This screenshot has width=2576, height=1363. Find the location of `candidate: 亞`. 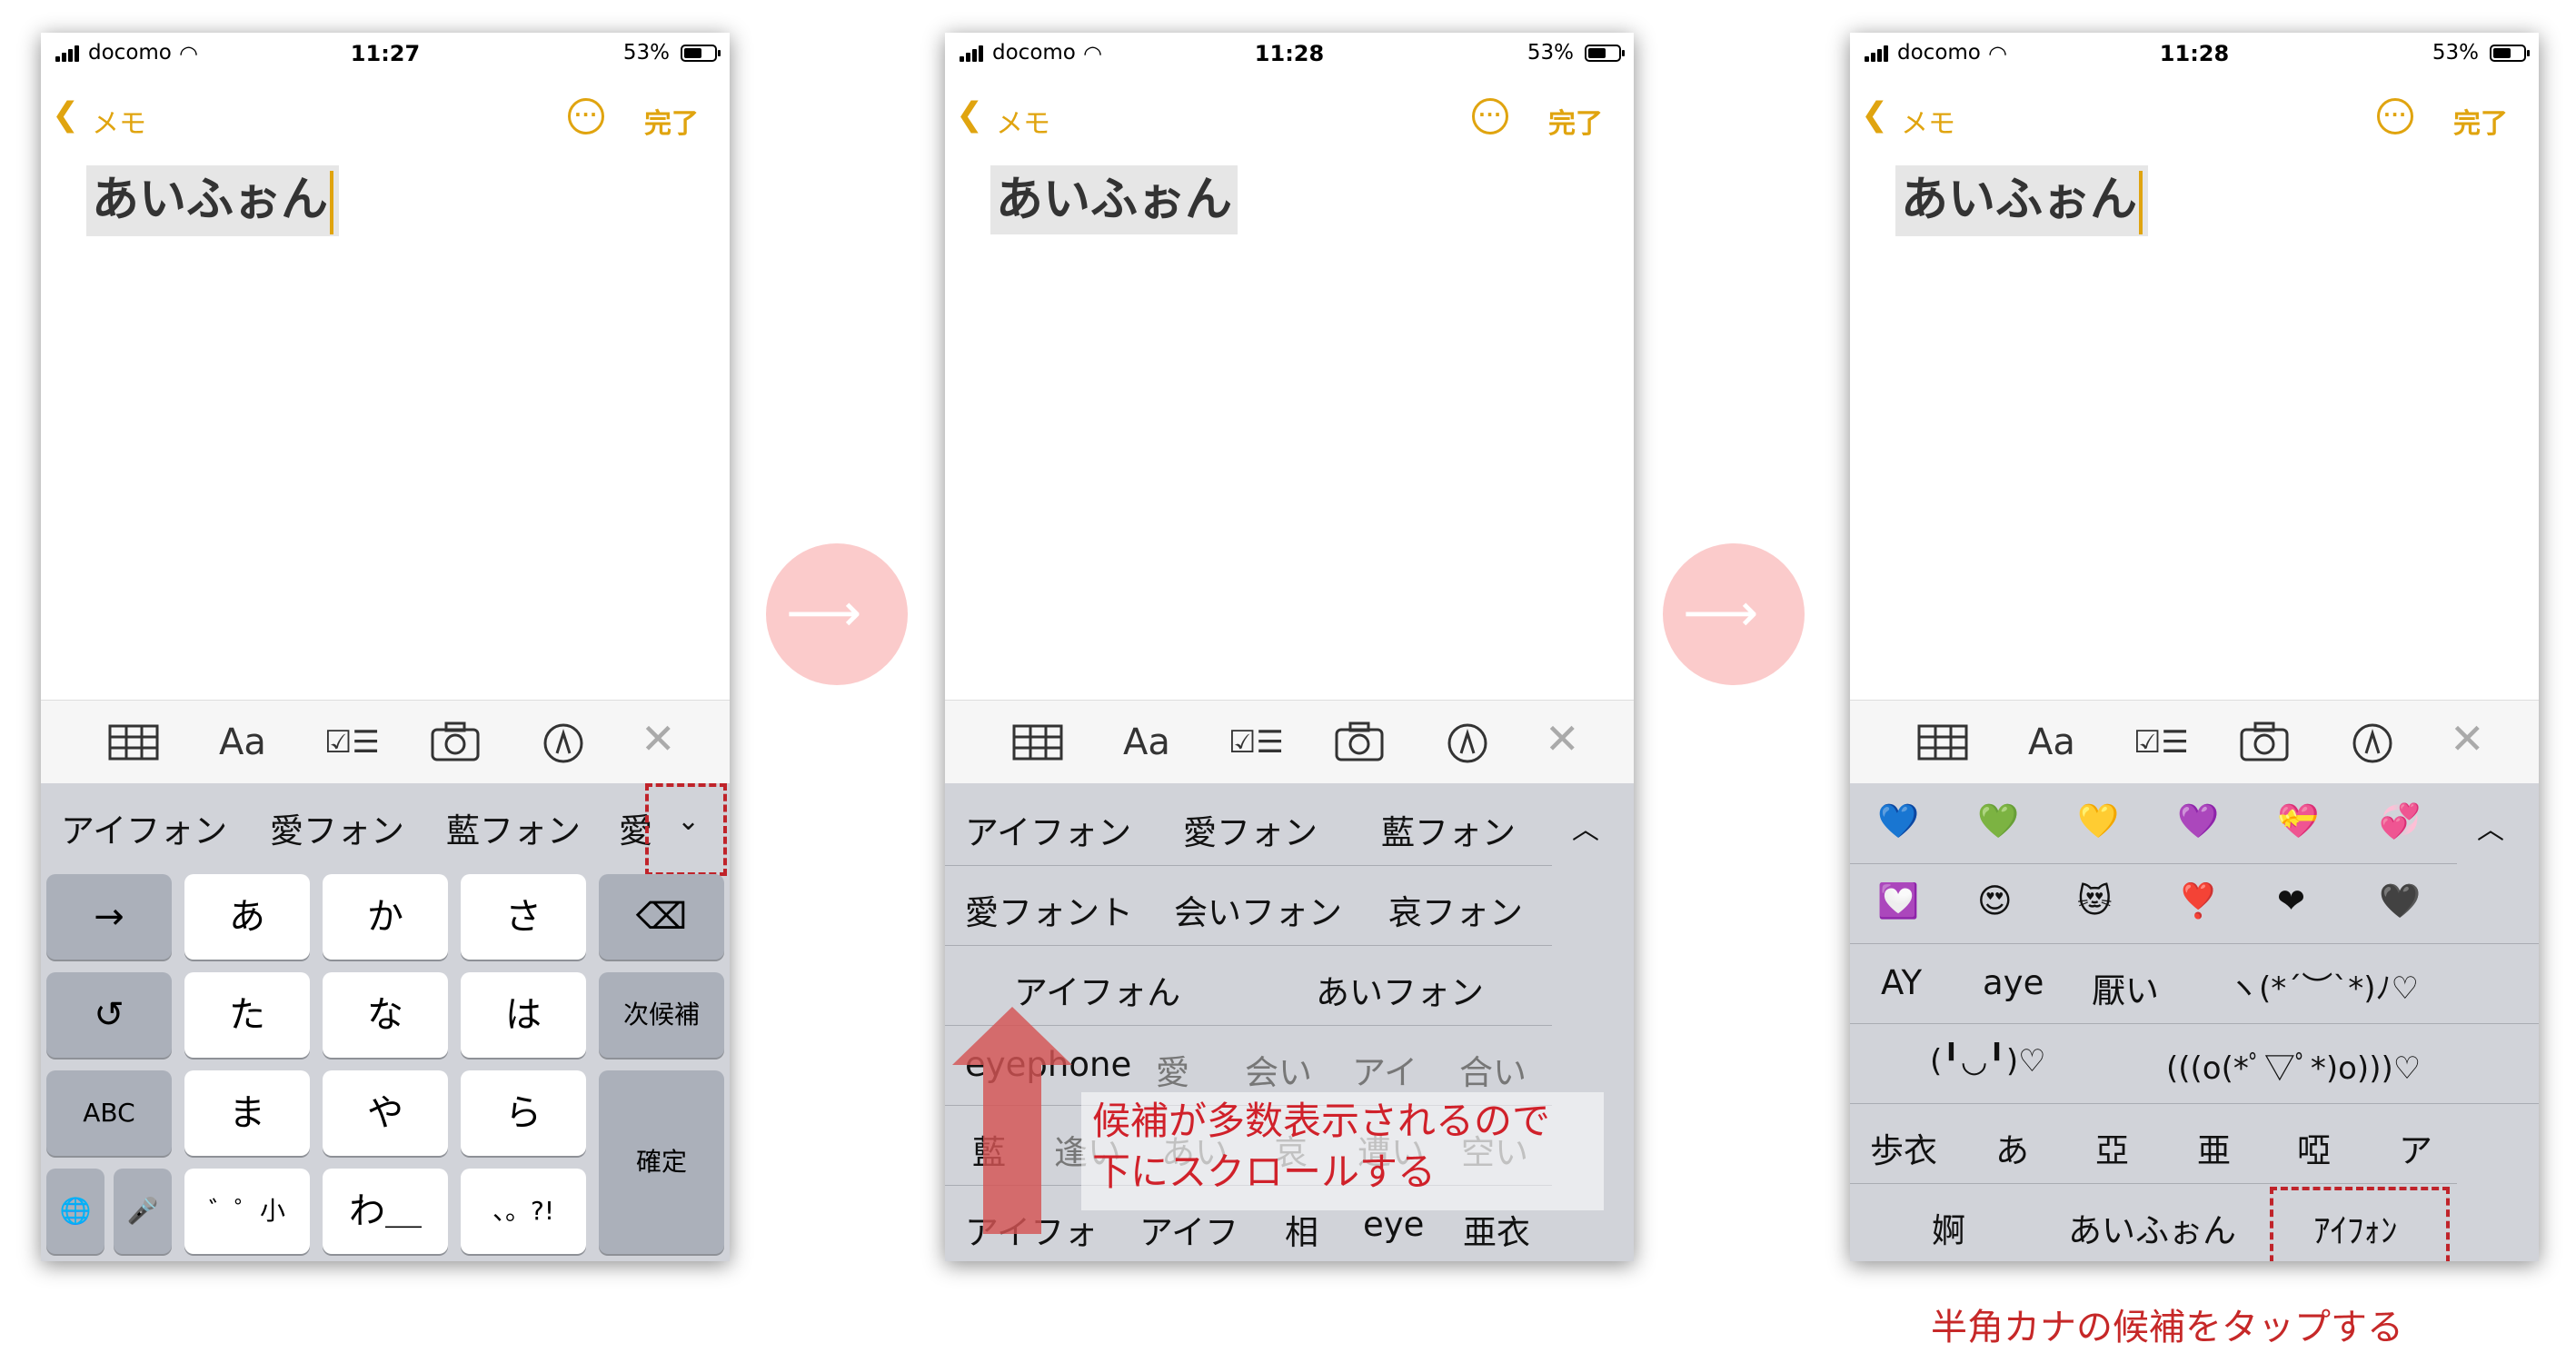

candidate: 亞 is located at coordinates (2112, 1147).